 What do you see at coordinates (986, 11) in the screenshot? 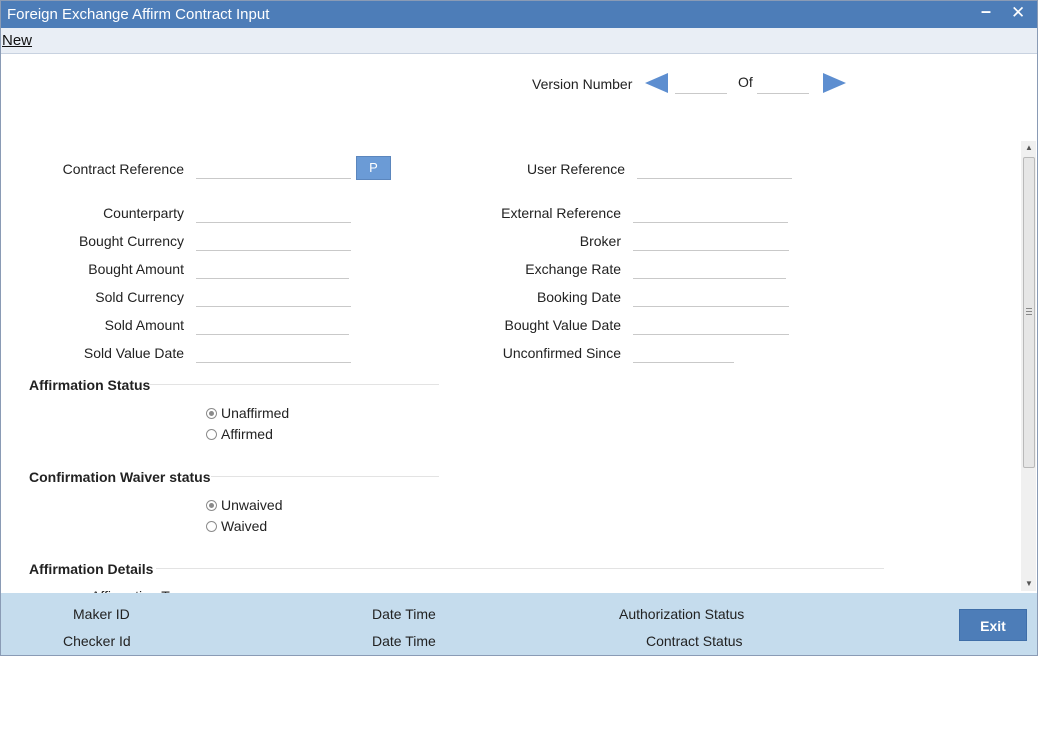
I see `minimize-icon: –` at bounding box center [986, 11].